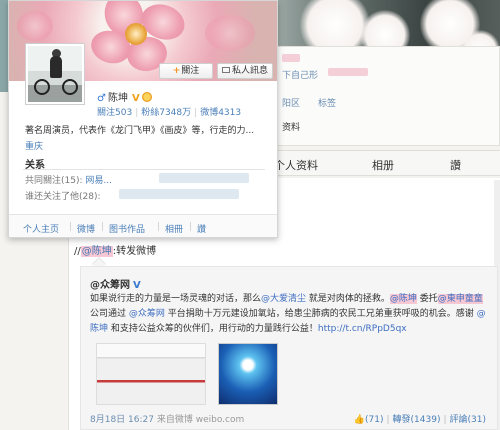 This screenshot has width=500, height=430. Describe the element at coordinates (101, 98) in the screenshot. I see `male-icon: ♂` at that location.